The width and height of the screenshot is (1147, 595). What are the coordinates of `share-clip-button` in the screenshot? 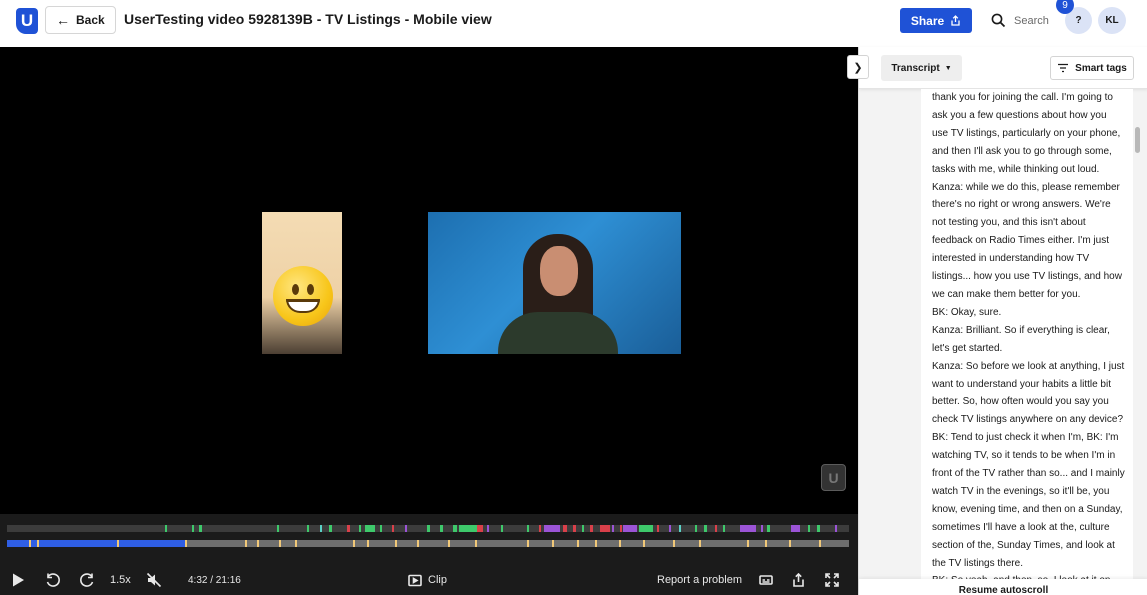 It's located at (798, 580).